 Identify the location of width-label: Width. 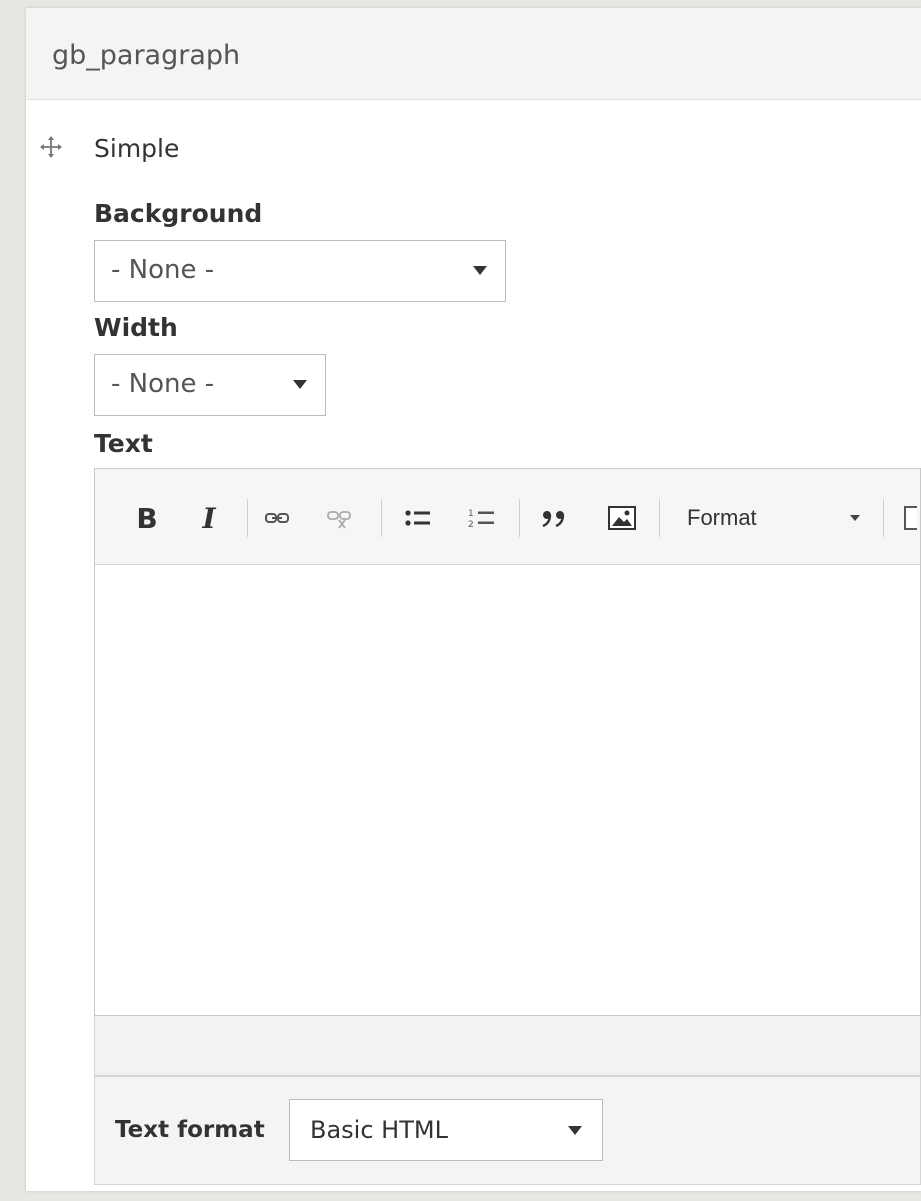
(136, 327).